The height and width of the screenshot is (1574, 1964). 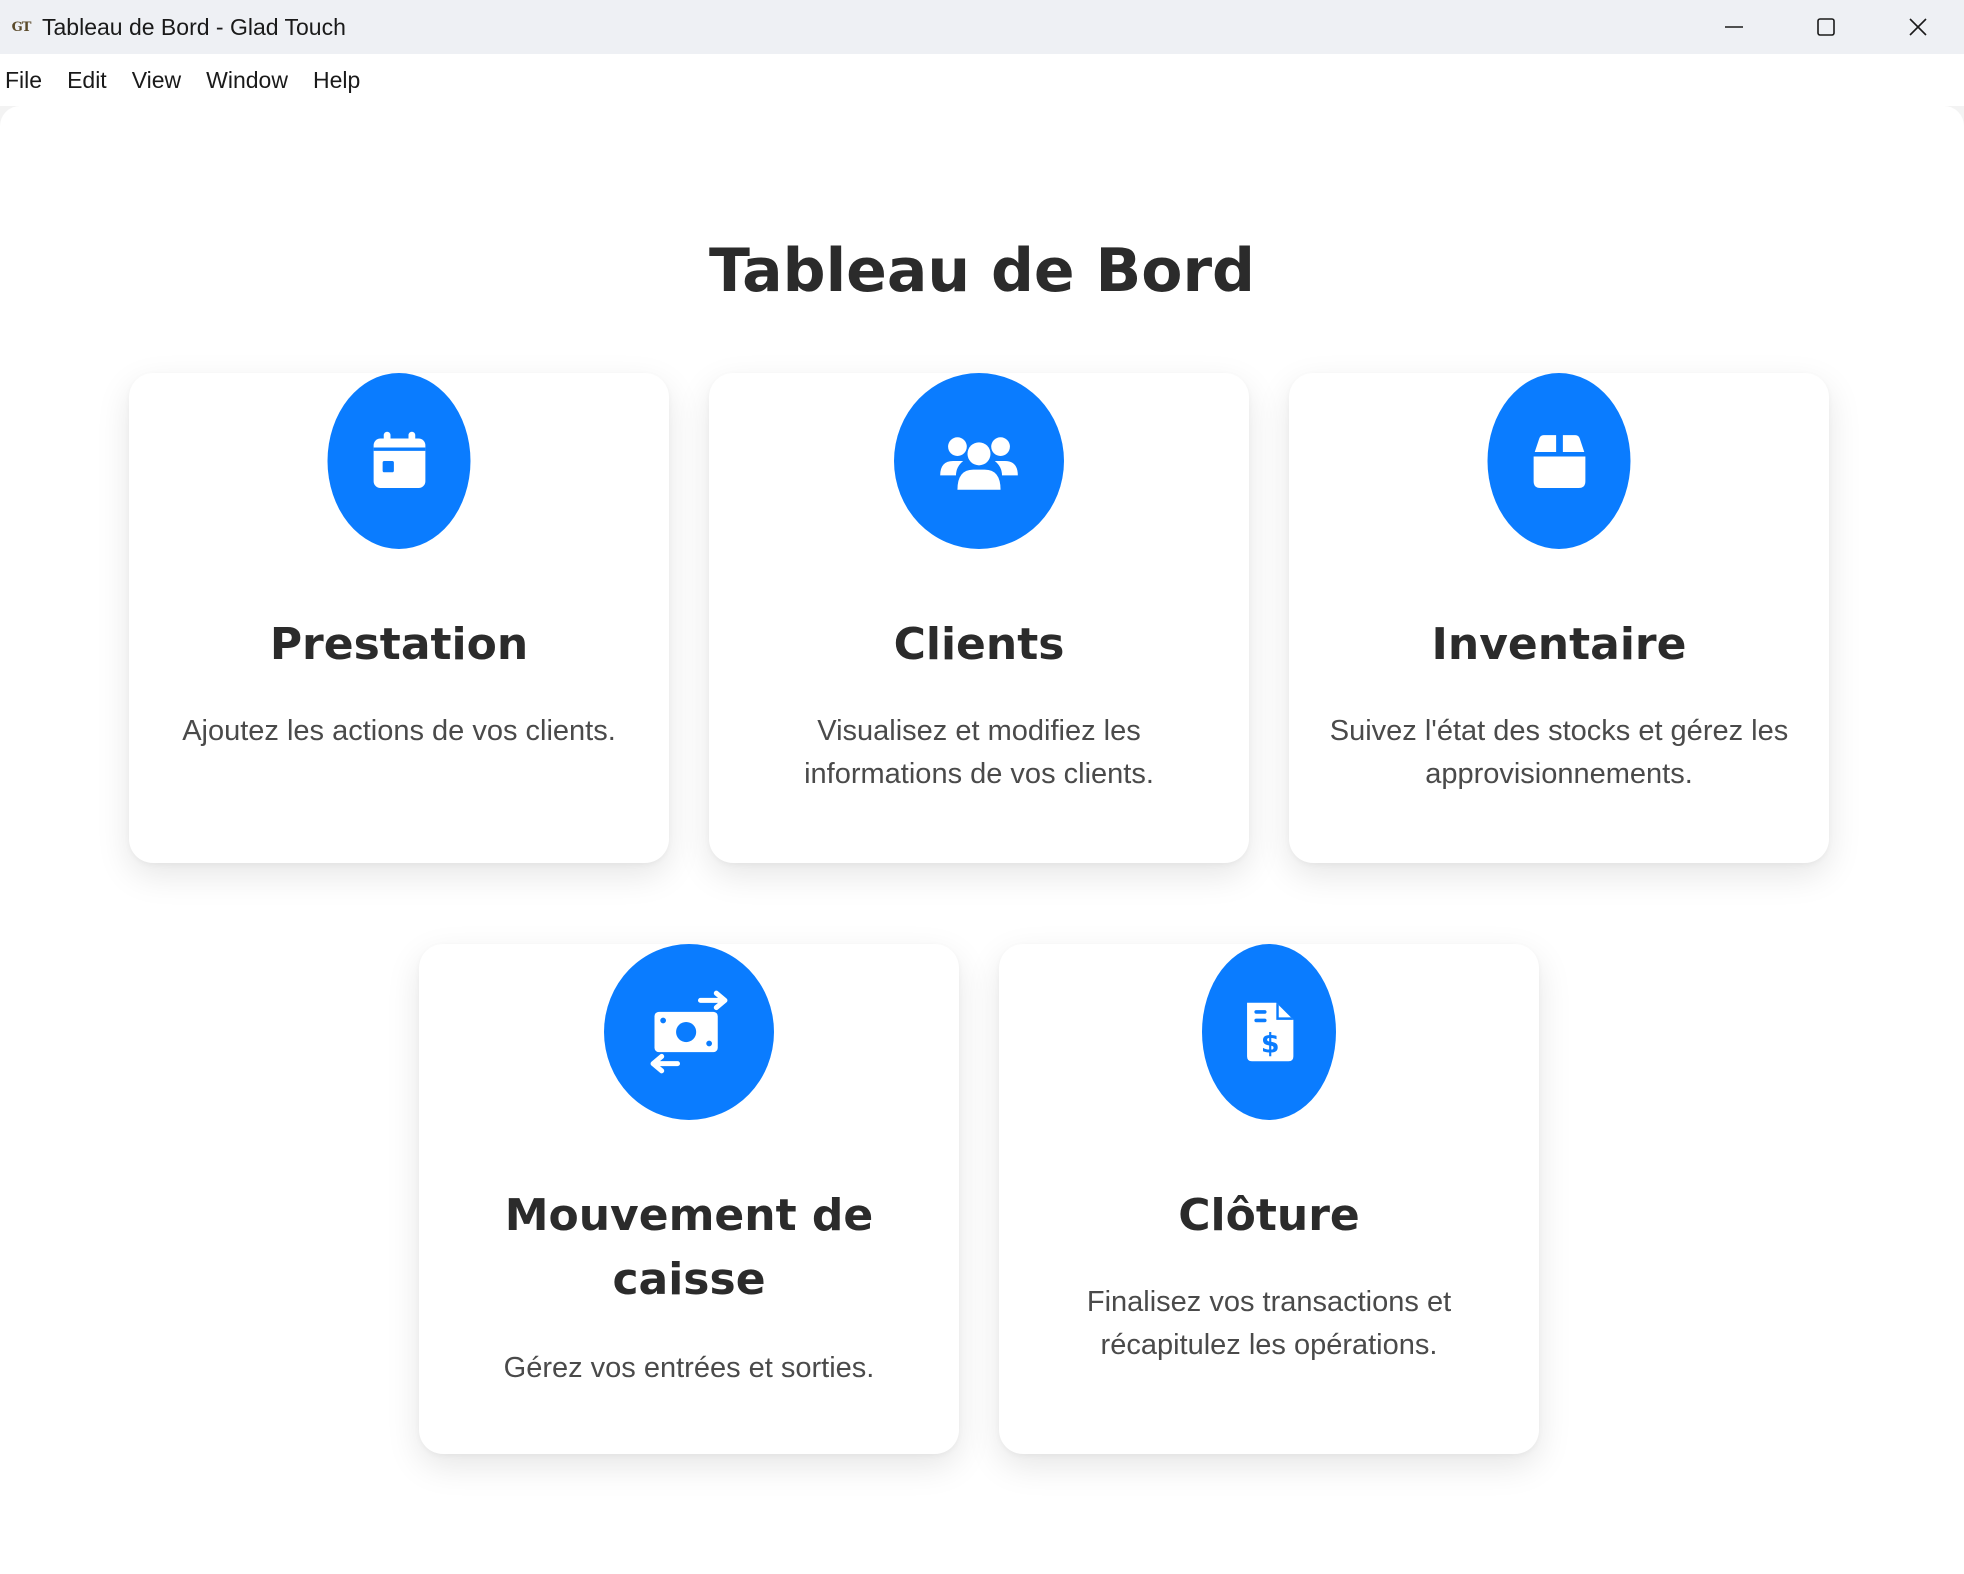 I want to click on box-icon, so click(x=1559, y=461).